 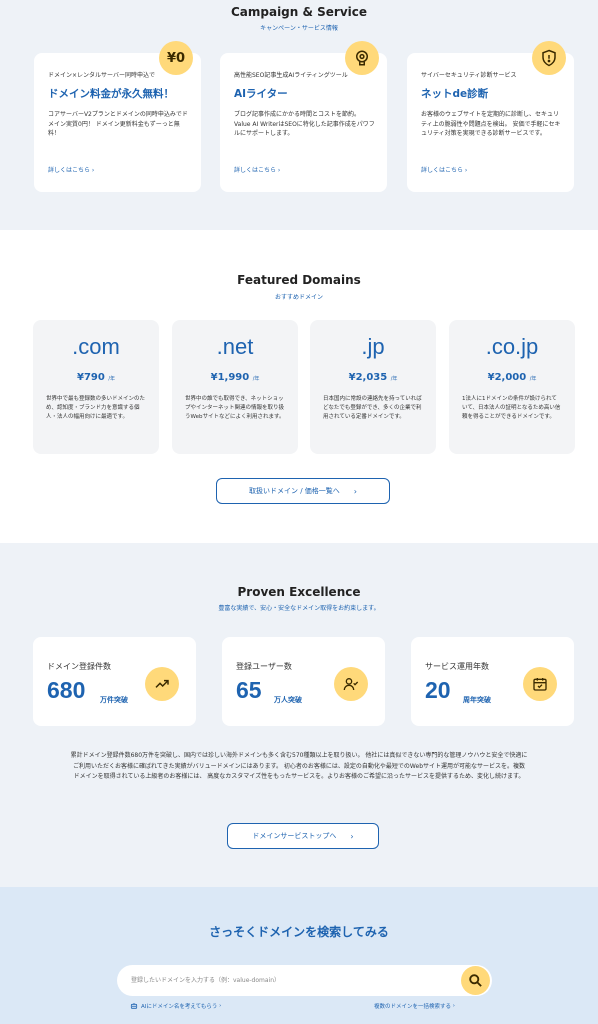 I want to click on search-box, so click(x=304, y=980).